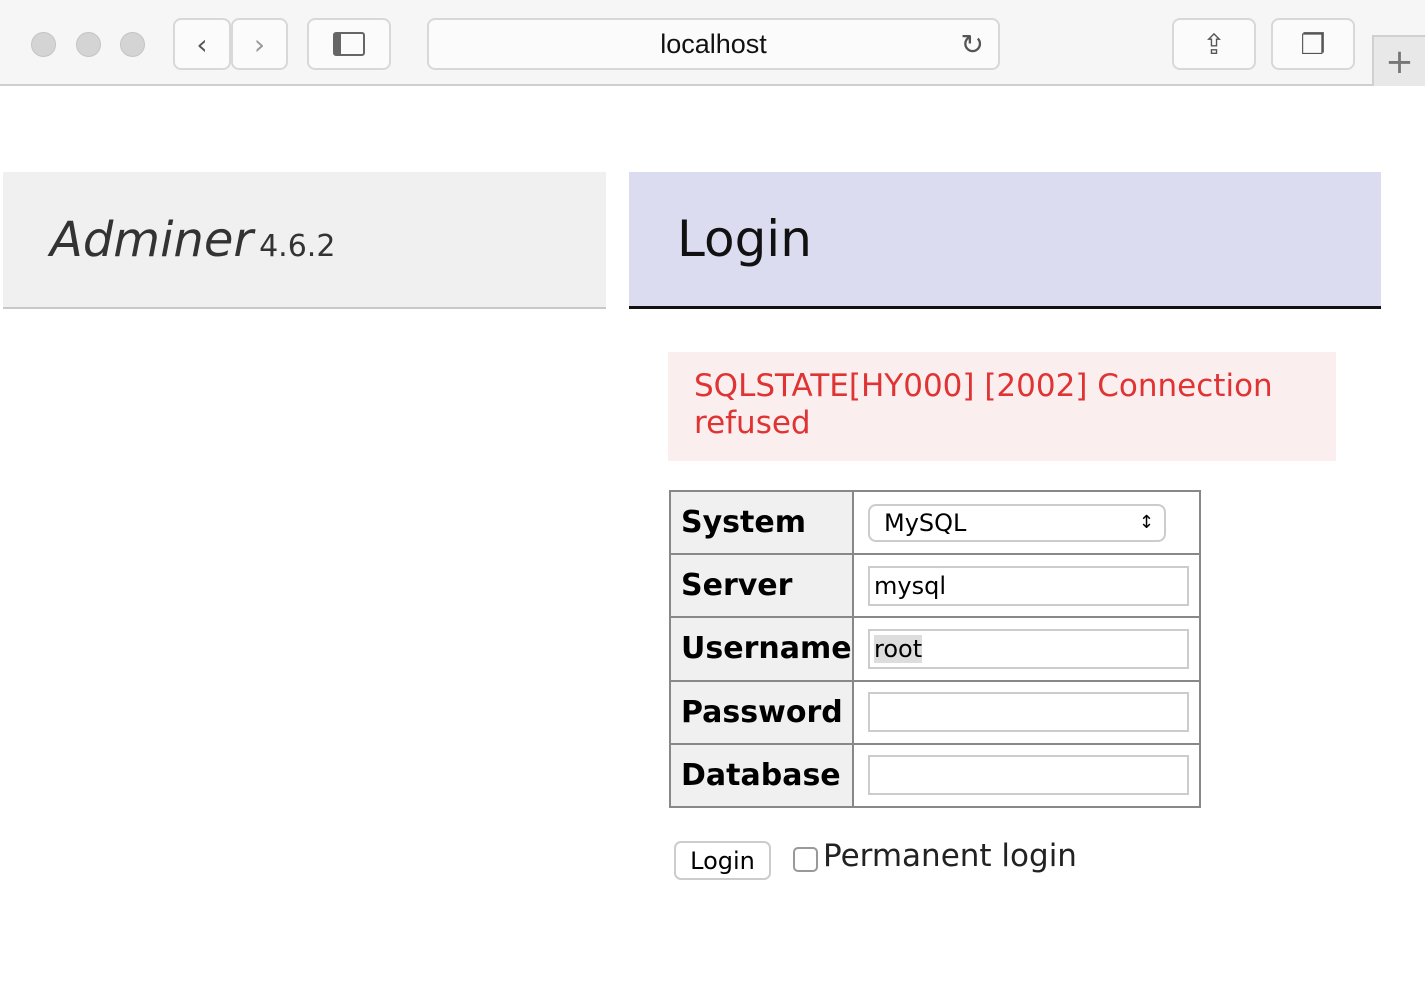  I want to click on permanent-login-checkbox, so click(805, 859).